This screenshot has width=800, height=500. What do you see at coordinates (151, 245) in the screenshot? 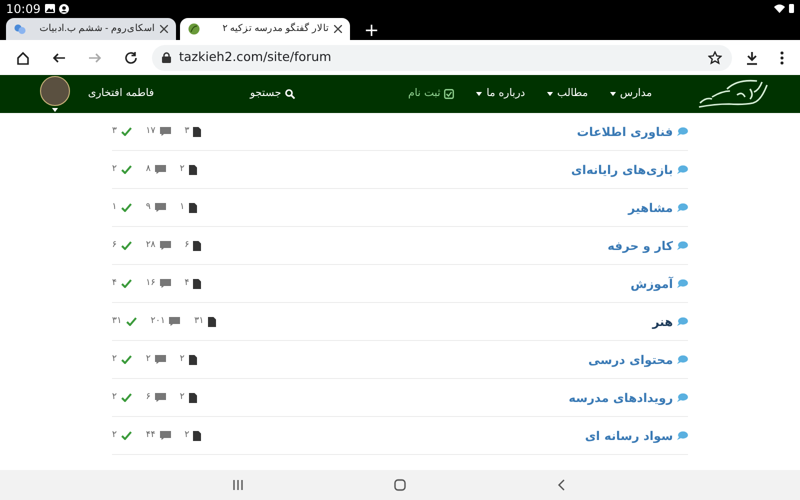
I see `count-text: ۲۸` at bounding box center [151, 245].